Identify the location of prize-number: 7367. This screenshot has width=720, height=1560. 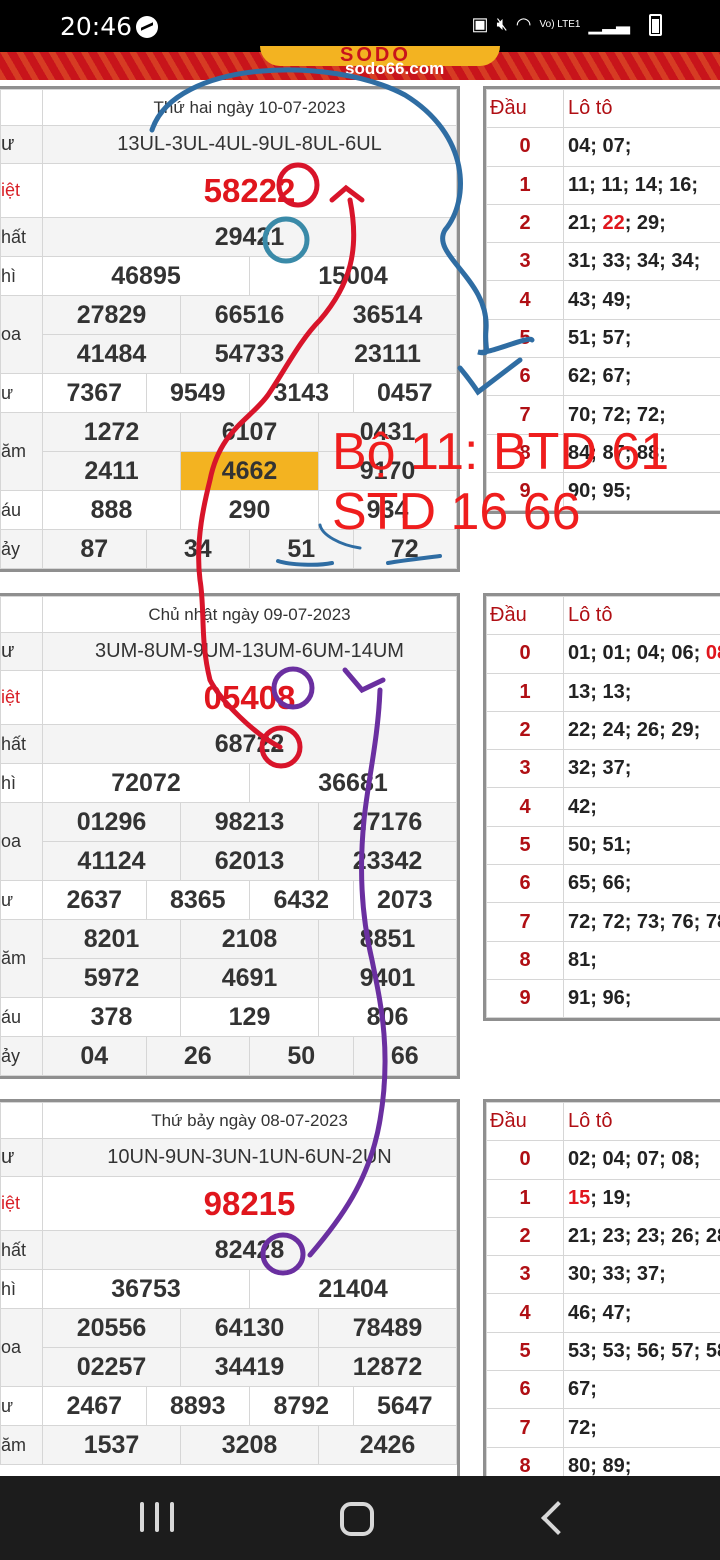
(94, 393).